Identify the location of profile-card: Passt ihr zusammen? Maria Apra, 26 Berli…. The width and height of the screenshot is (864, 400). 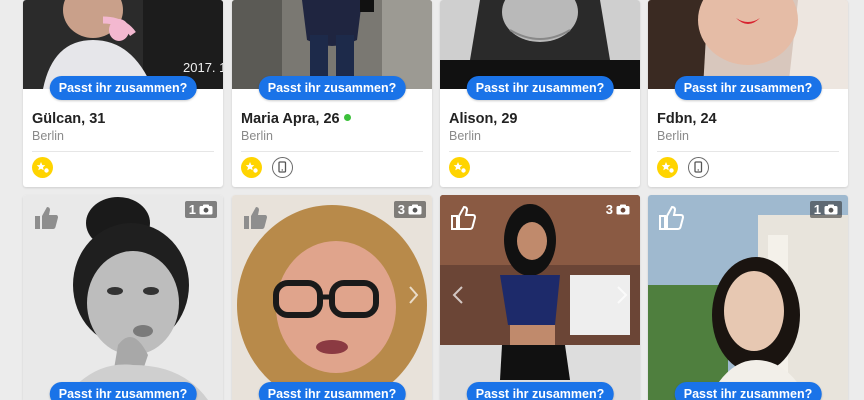
(332, 93).